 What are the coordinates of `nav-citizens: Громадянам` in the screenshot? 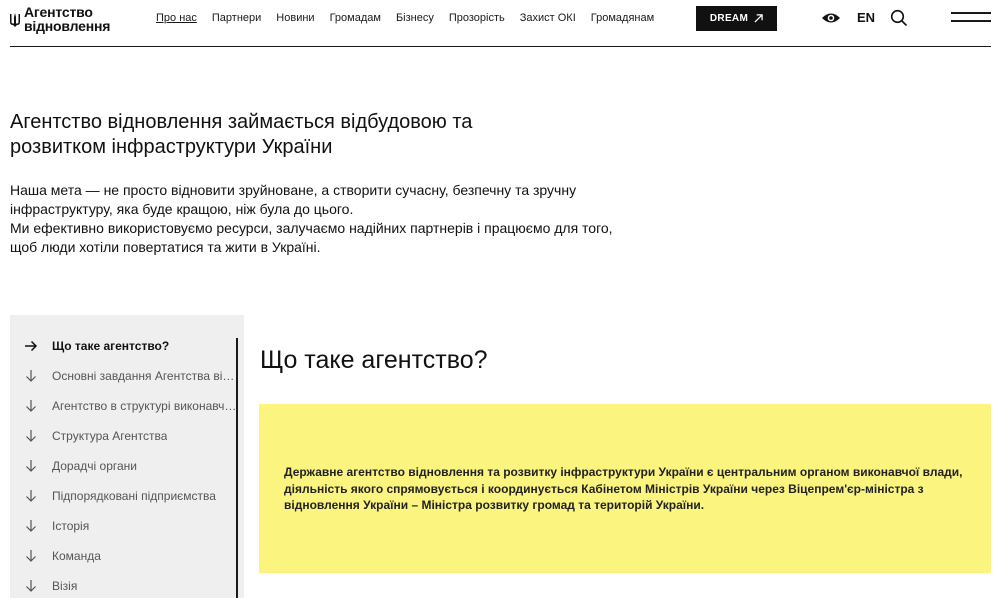 It's located at (622, 18).